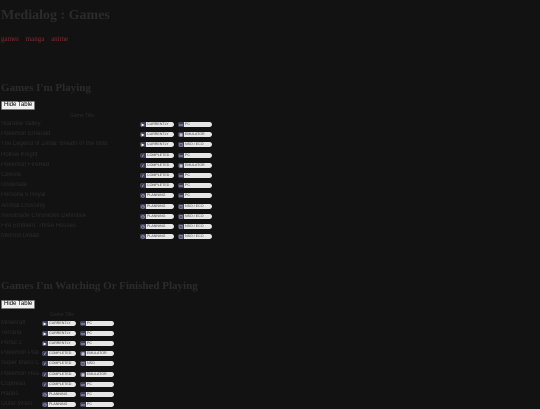  What do you see at coordinates (44, 215) in the screenshot?
I see `game-title: Xenoblade Chronicles Definitive` at bounding box center [44, 215].